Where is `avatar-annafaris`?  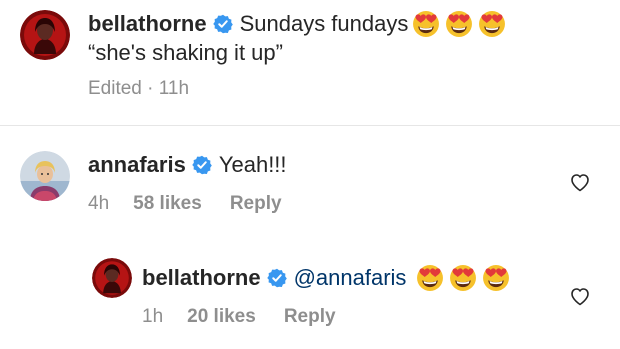
avatar-annafaris is located at coordinates (45, 176).